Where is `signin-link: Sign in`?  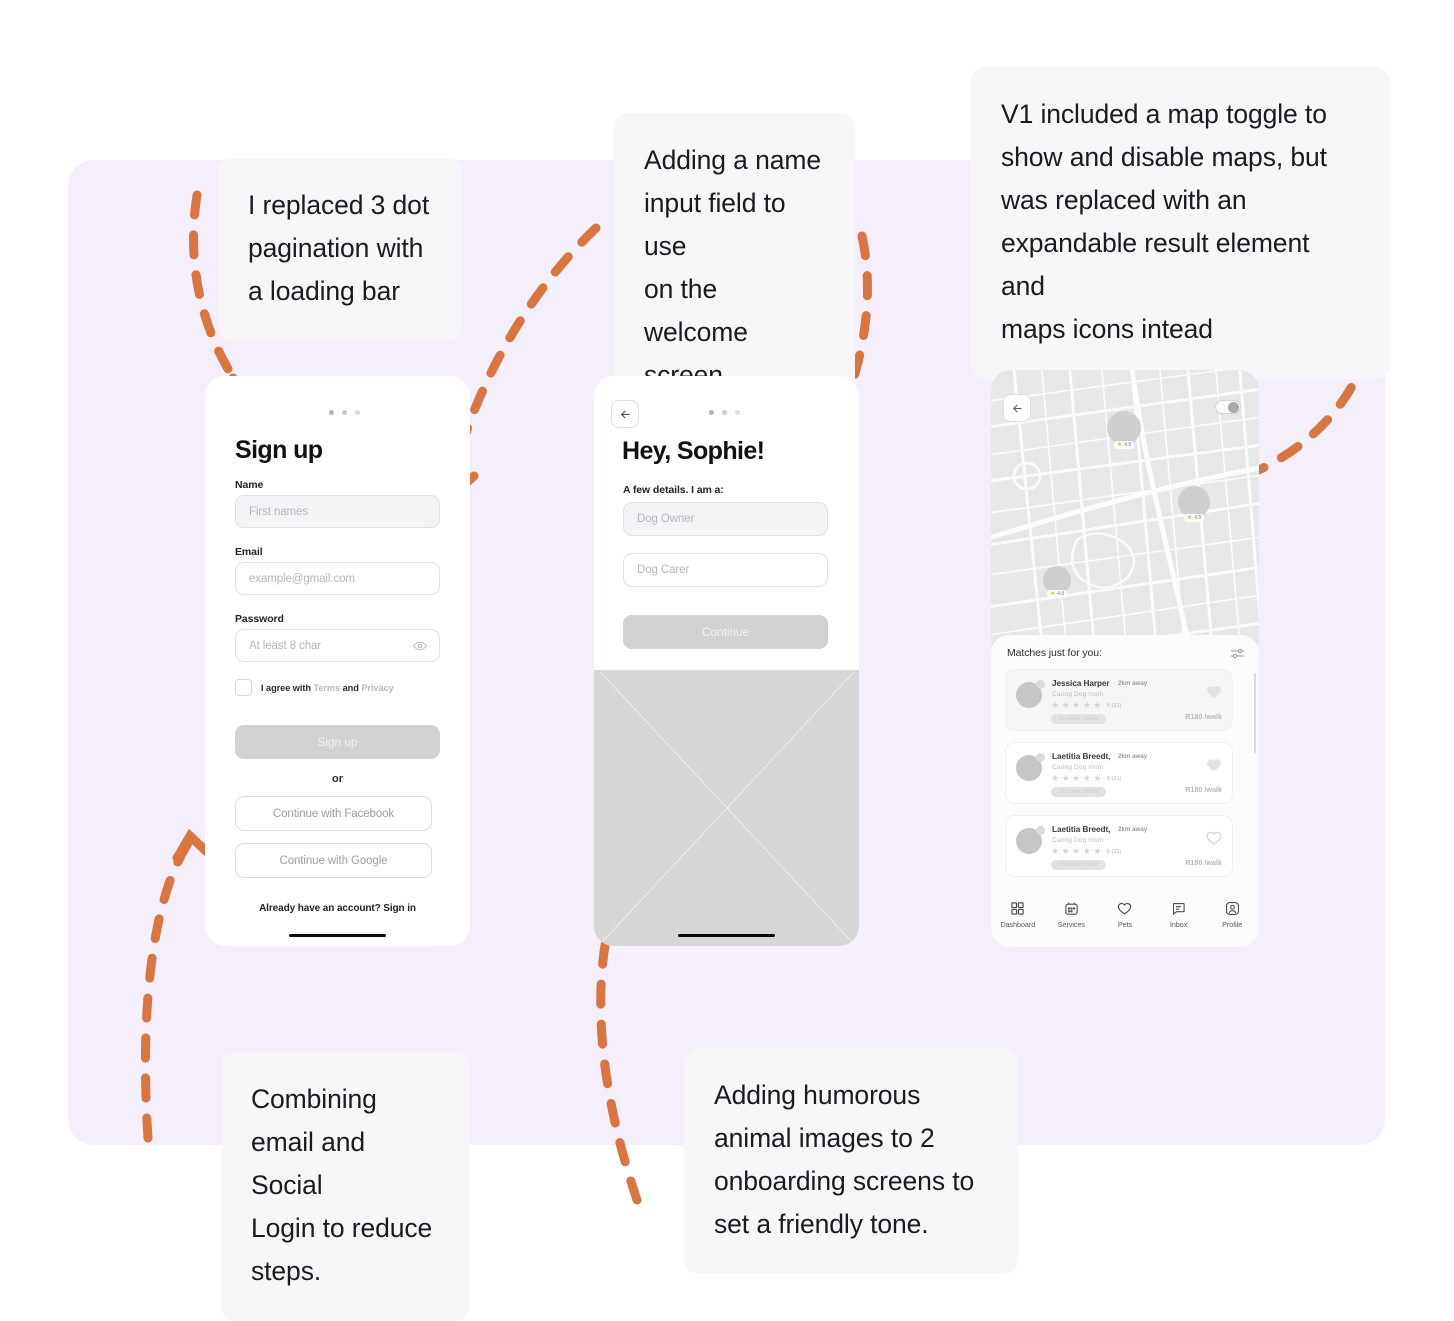 signin-link: Sign in is located at coordinates (399, 908).